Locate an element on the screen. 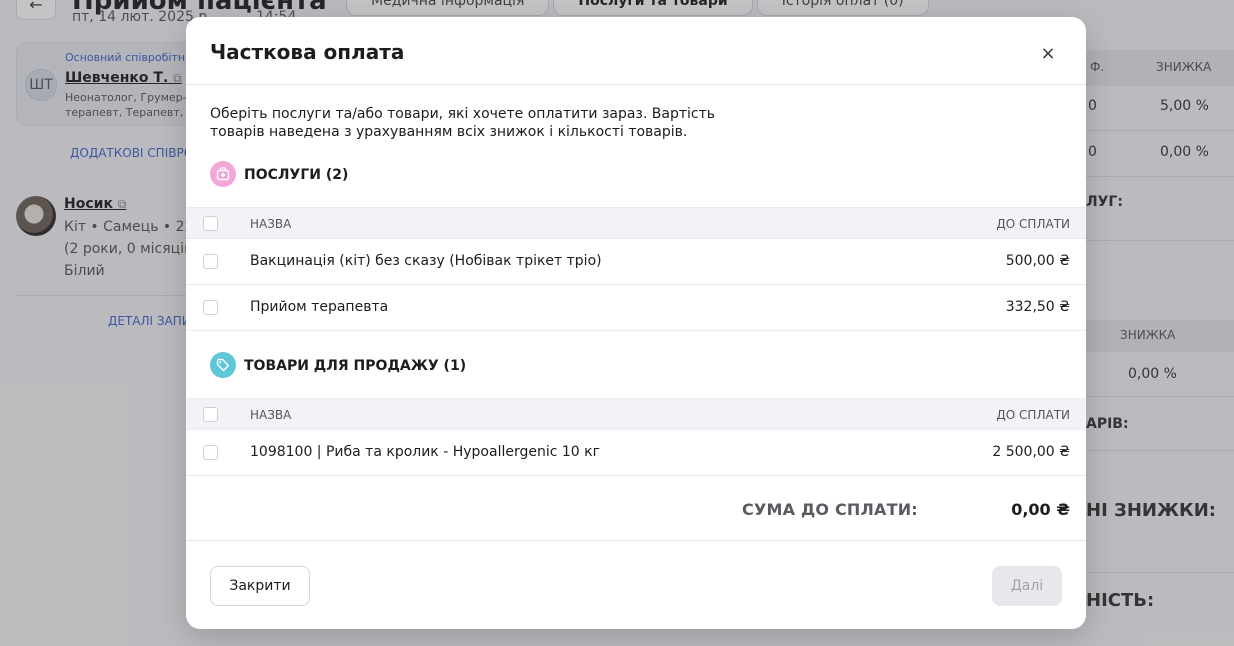 This screenshot has height=646, width=1234. services-table-header: НАЗВА ДО СПЛАТИ is located at coordinates (636, 223).